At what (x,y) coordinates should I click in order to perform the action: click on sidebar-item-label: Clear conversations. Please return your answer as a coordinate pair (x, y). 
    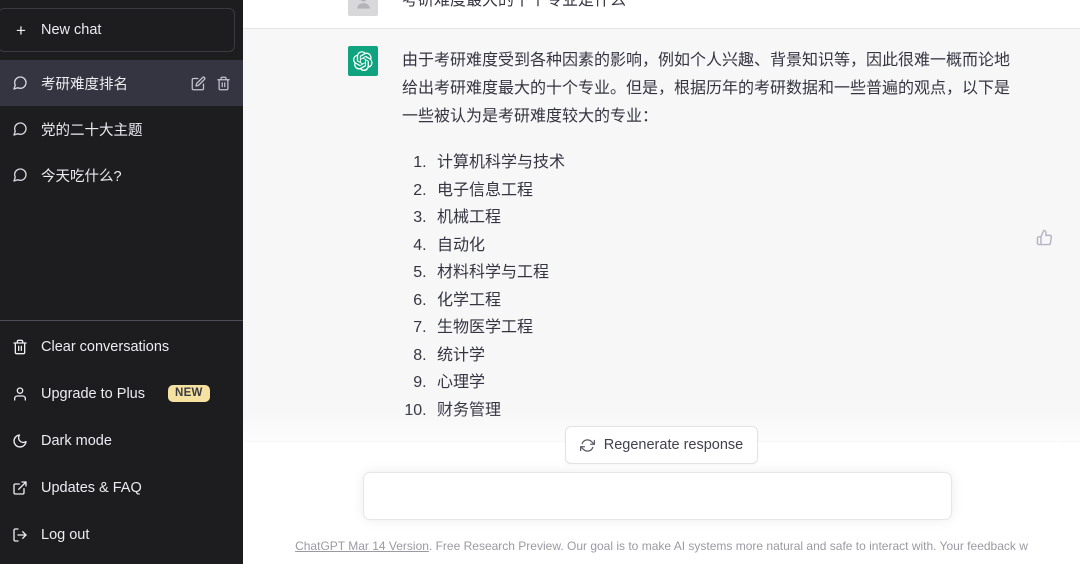
    Looking at the image, I should click on (105, 346).